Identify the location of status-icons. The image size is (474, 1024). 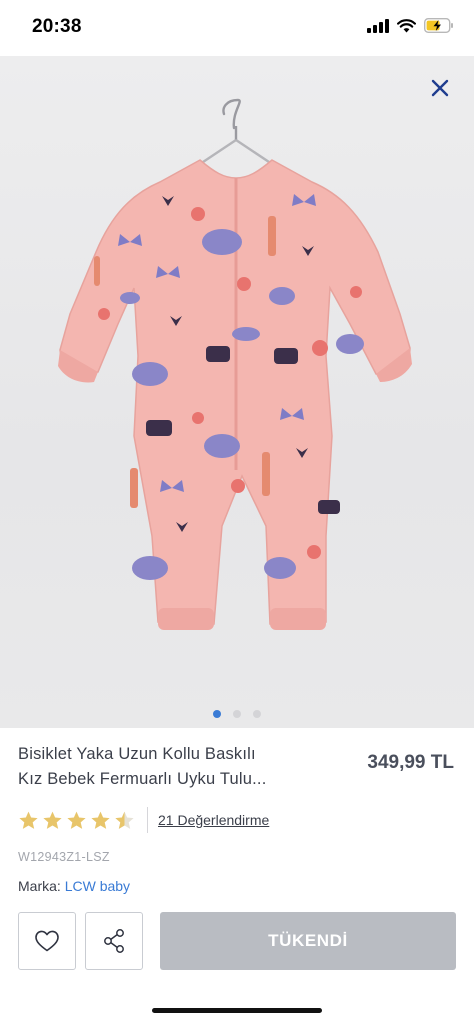
(410, 27).